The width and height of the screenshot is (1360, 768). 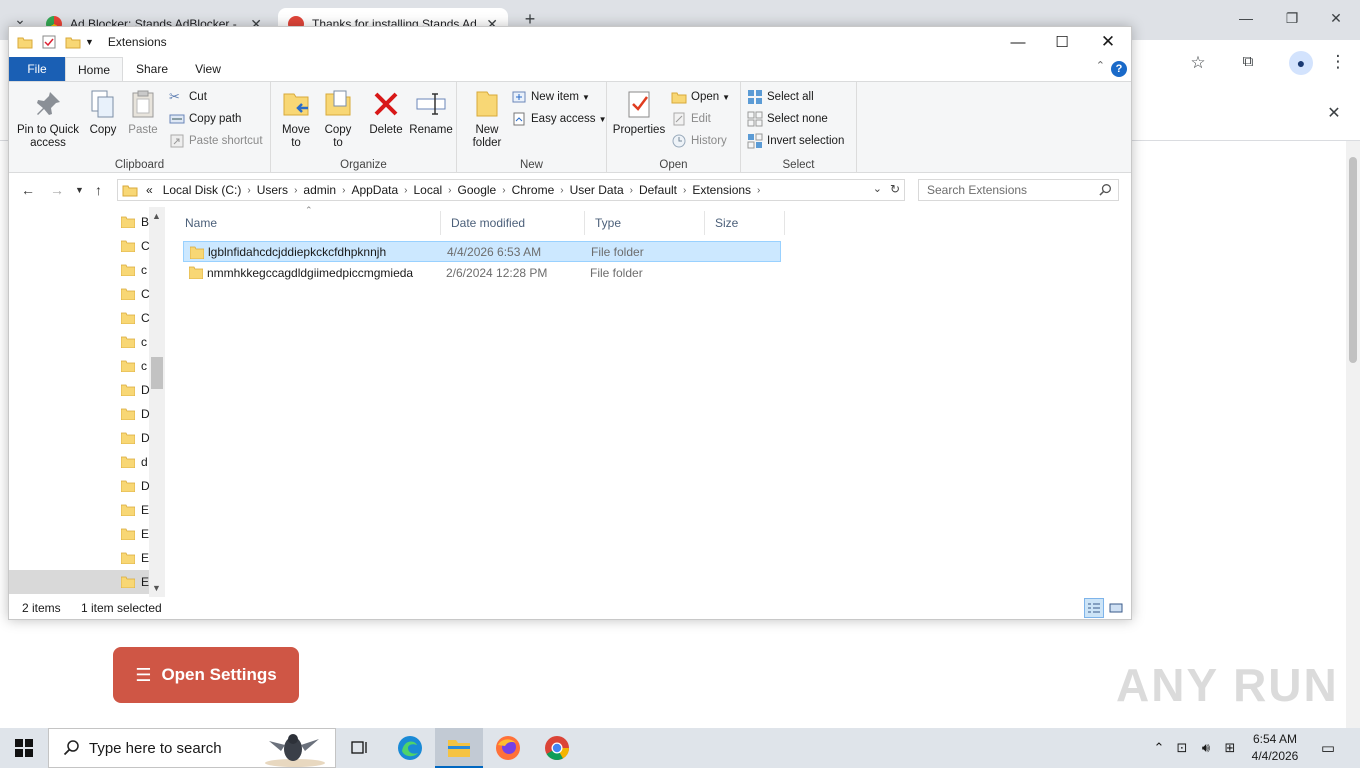 I want to click on bookmark-star-icon: ☆, so click(x=1198, y=63).